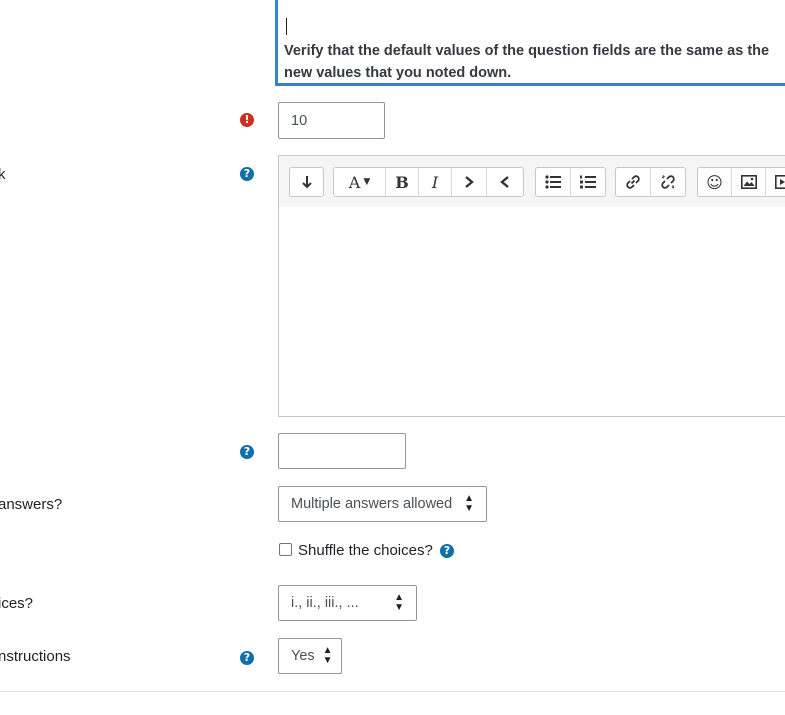 The width and height of the screenshot is (785, 715). Describe the element at coordinates (286, 26) in the screenshot. I see `text-caret` at that location.